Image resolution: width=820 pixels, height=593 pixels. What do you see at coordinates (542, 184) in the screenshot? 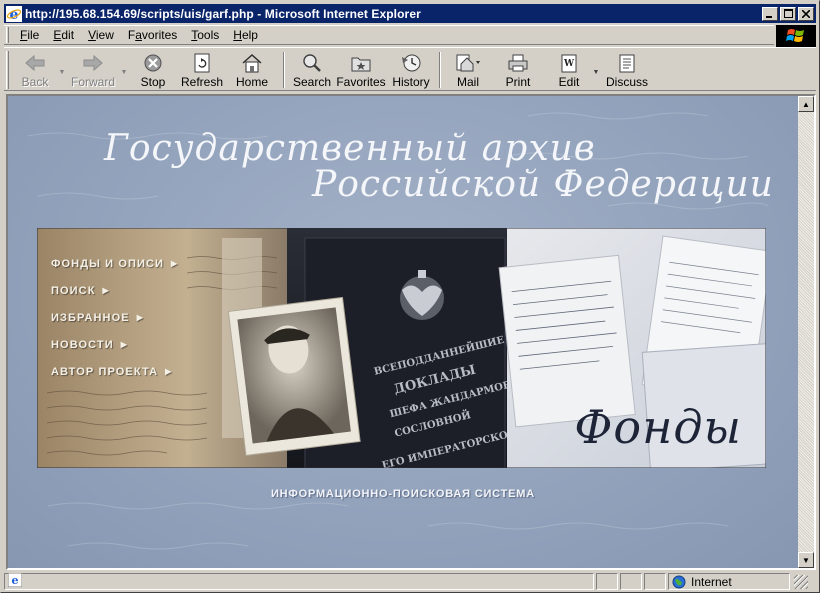
I see `heading-line-2: Российской Федерации` at bounding box center [542, 184].